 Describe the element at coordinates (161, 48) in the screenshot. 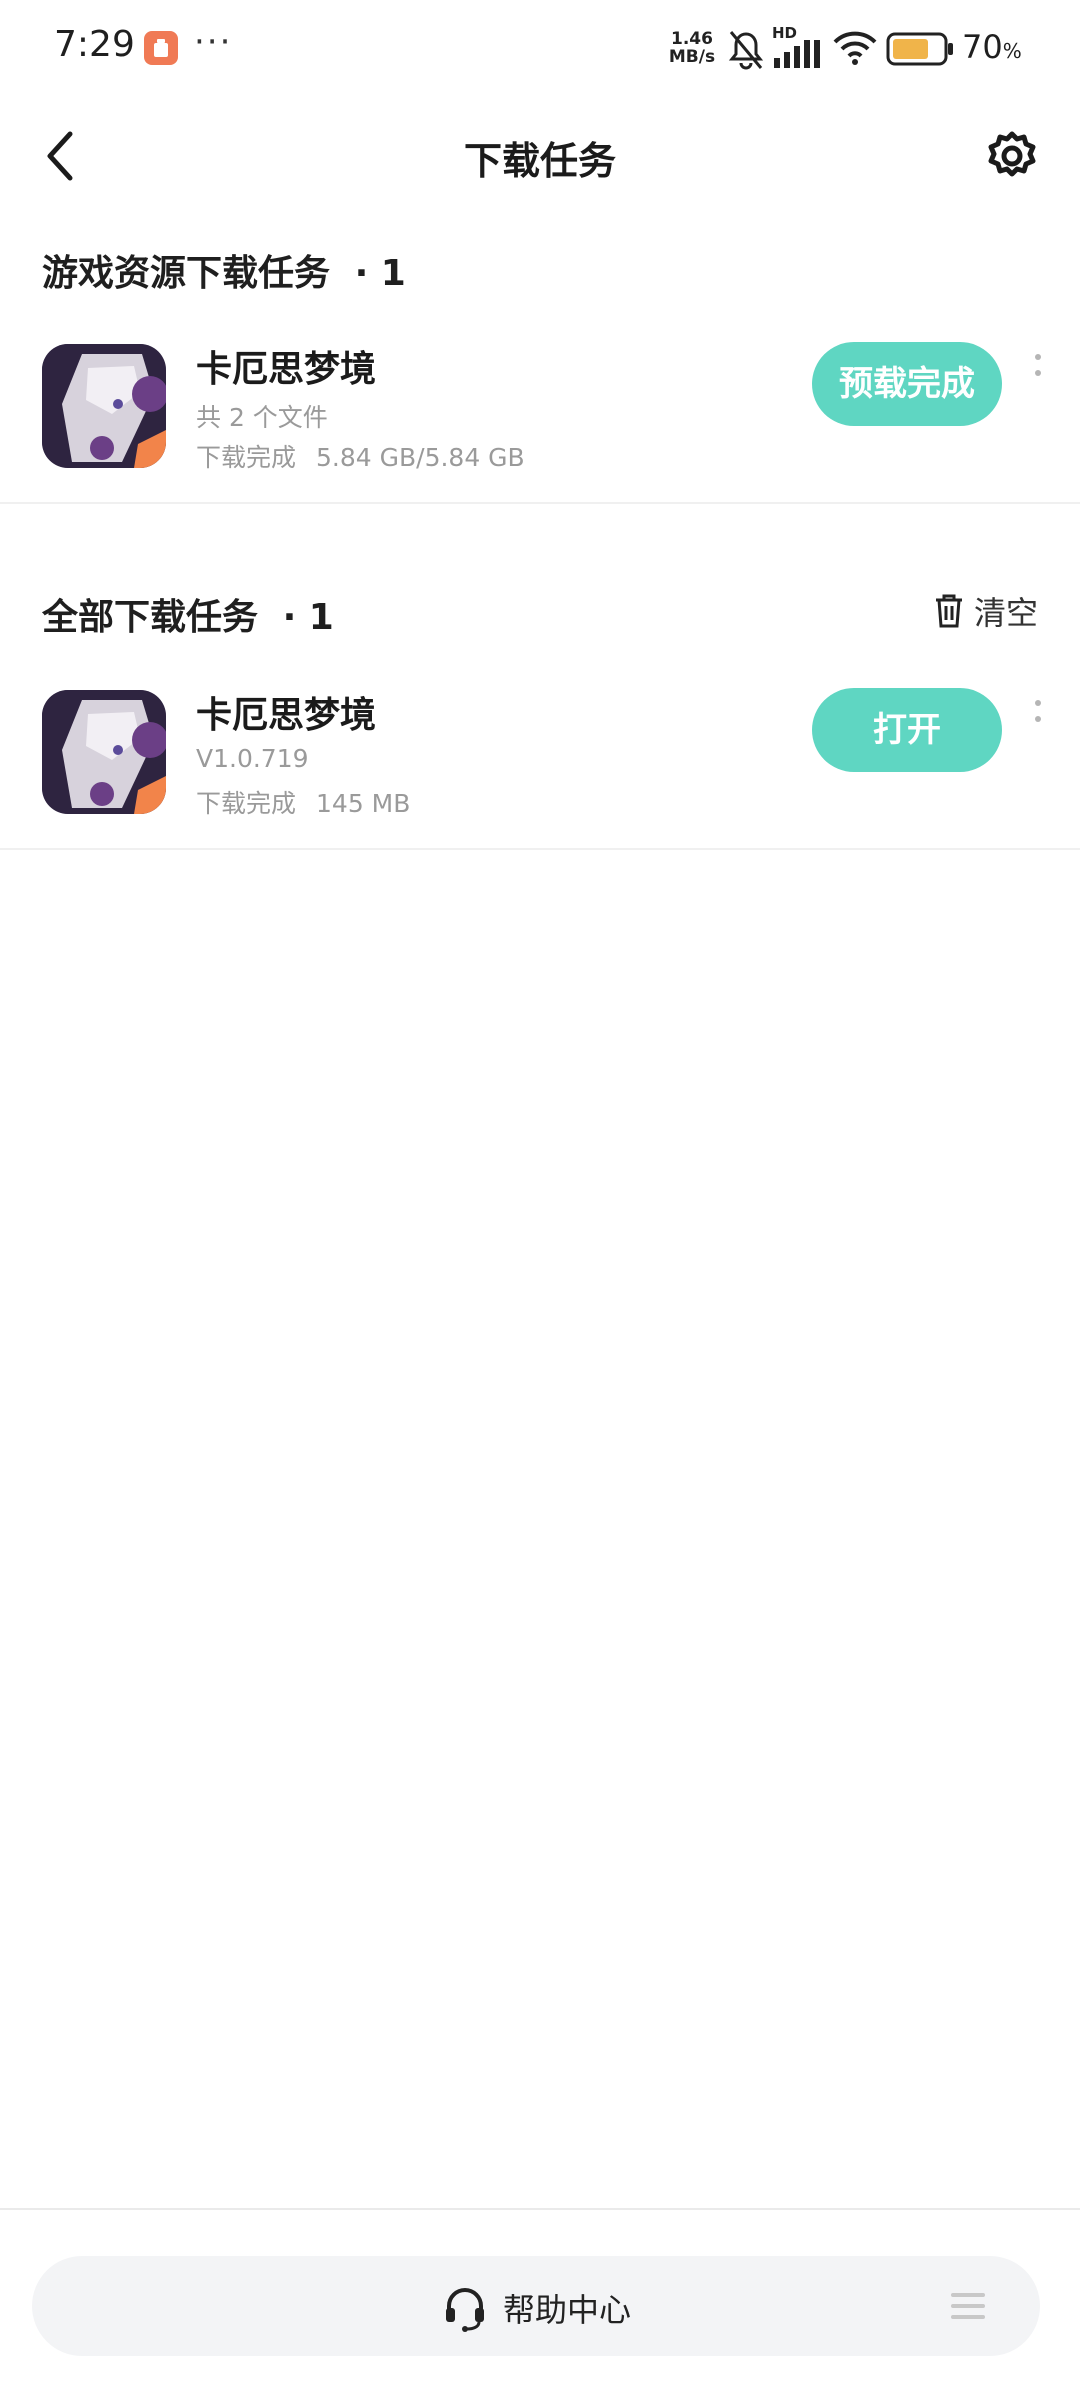

I see `notification-app-icon` at that location.